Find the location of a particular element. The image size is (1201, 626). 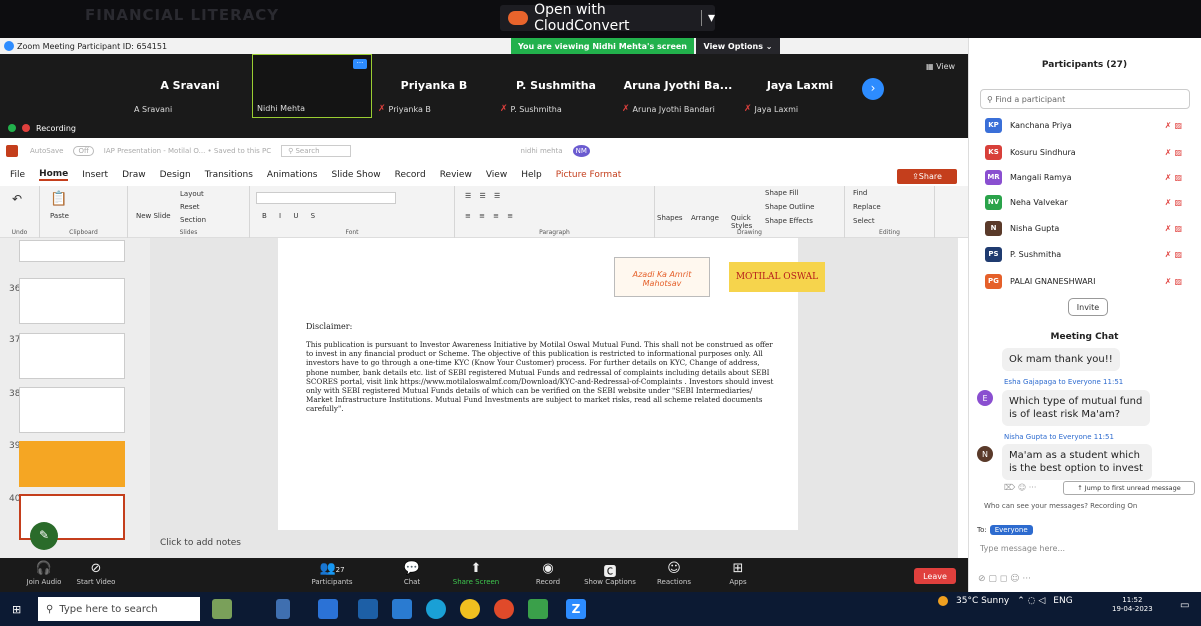

arrange-button: Arrange is located at coordinates (705, 218).